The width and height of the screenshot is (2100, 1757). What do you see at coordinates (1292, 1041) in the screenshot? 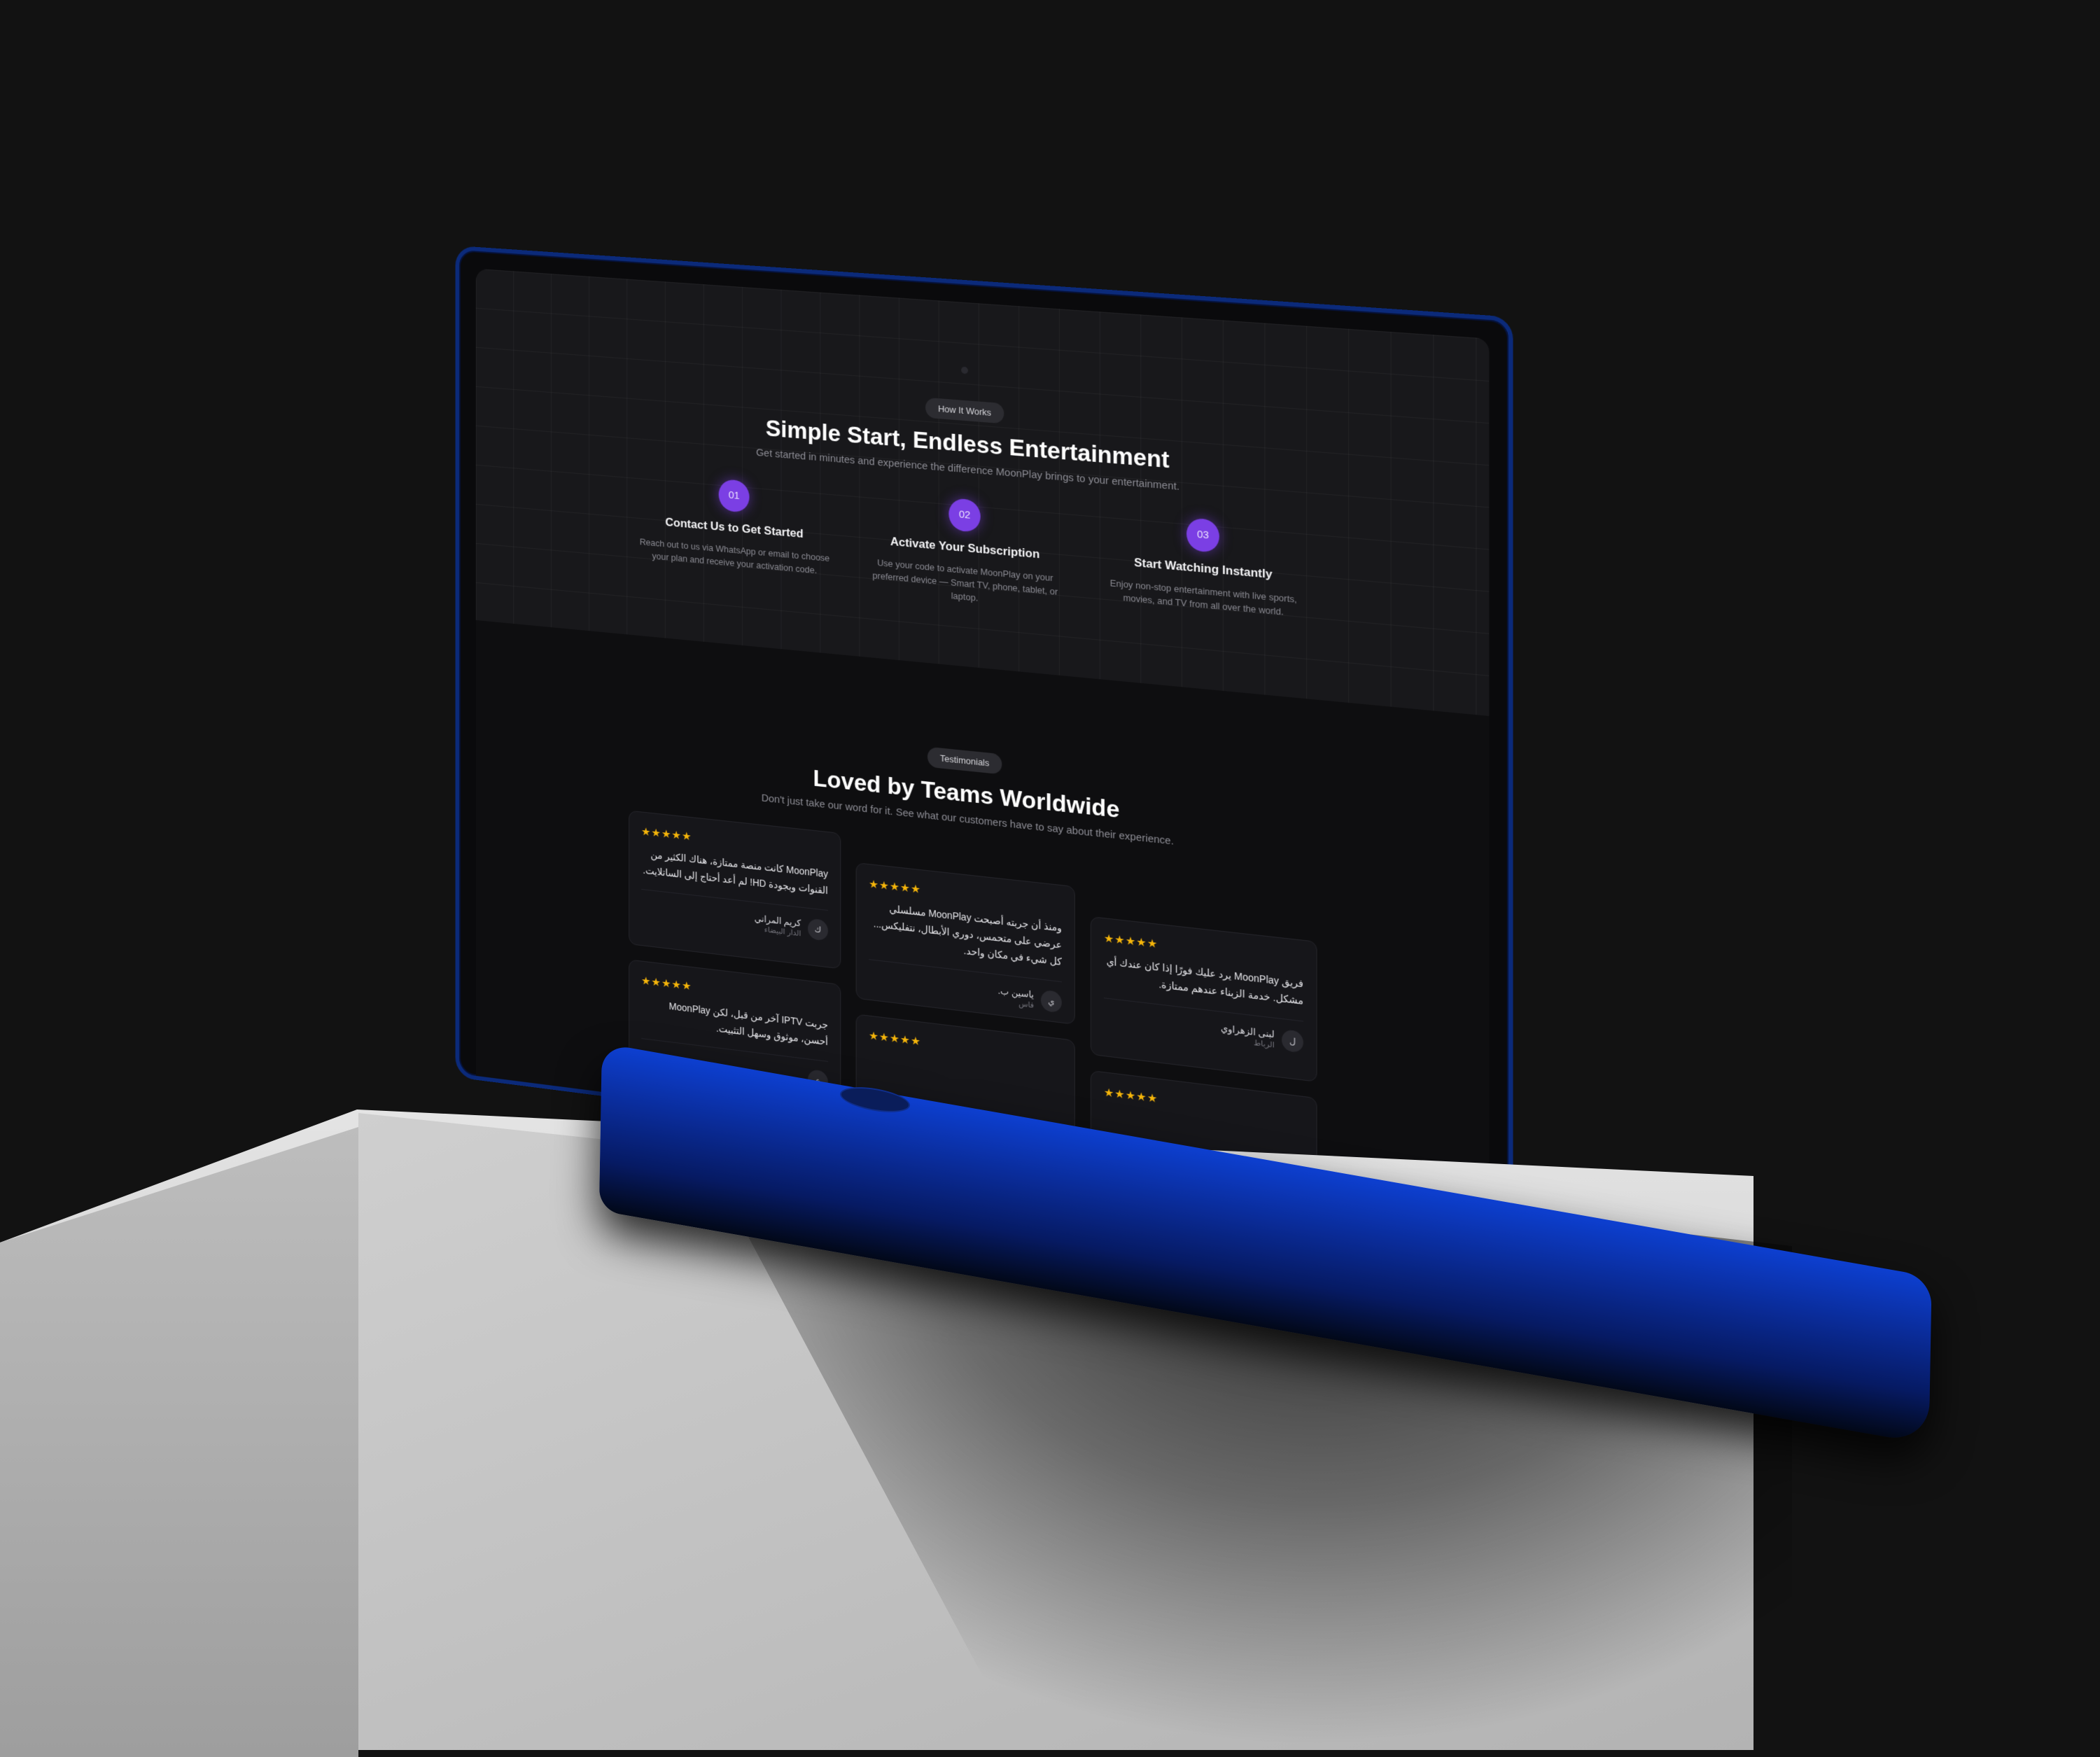
I see `avatar: ل` at bounding box center [1292, 1041].